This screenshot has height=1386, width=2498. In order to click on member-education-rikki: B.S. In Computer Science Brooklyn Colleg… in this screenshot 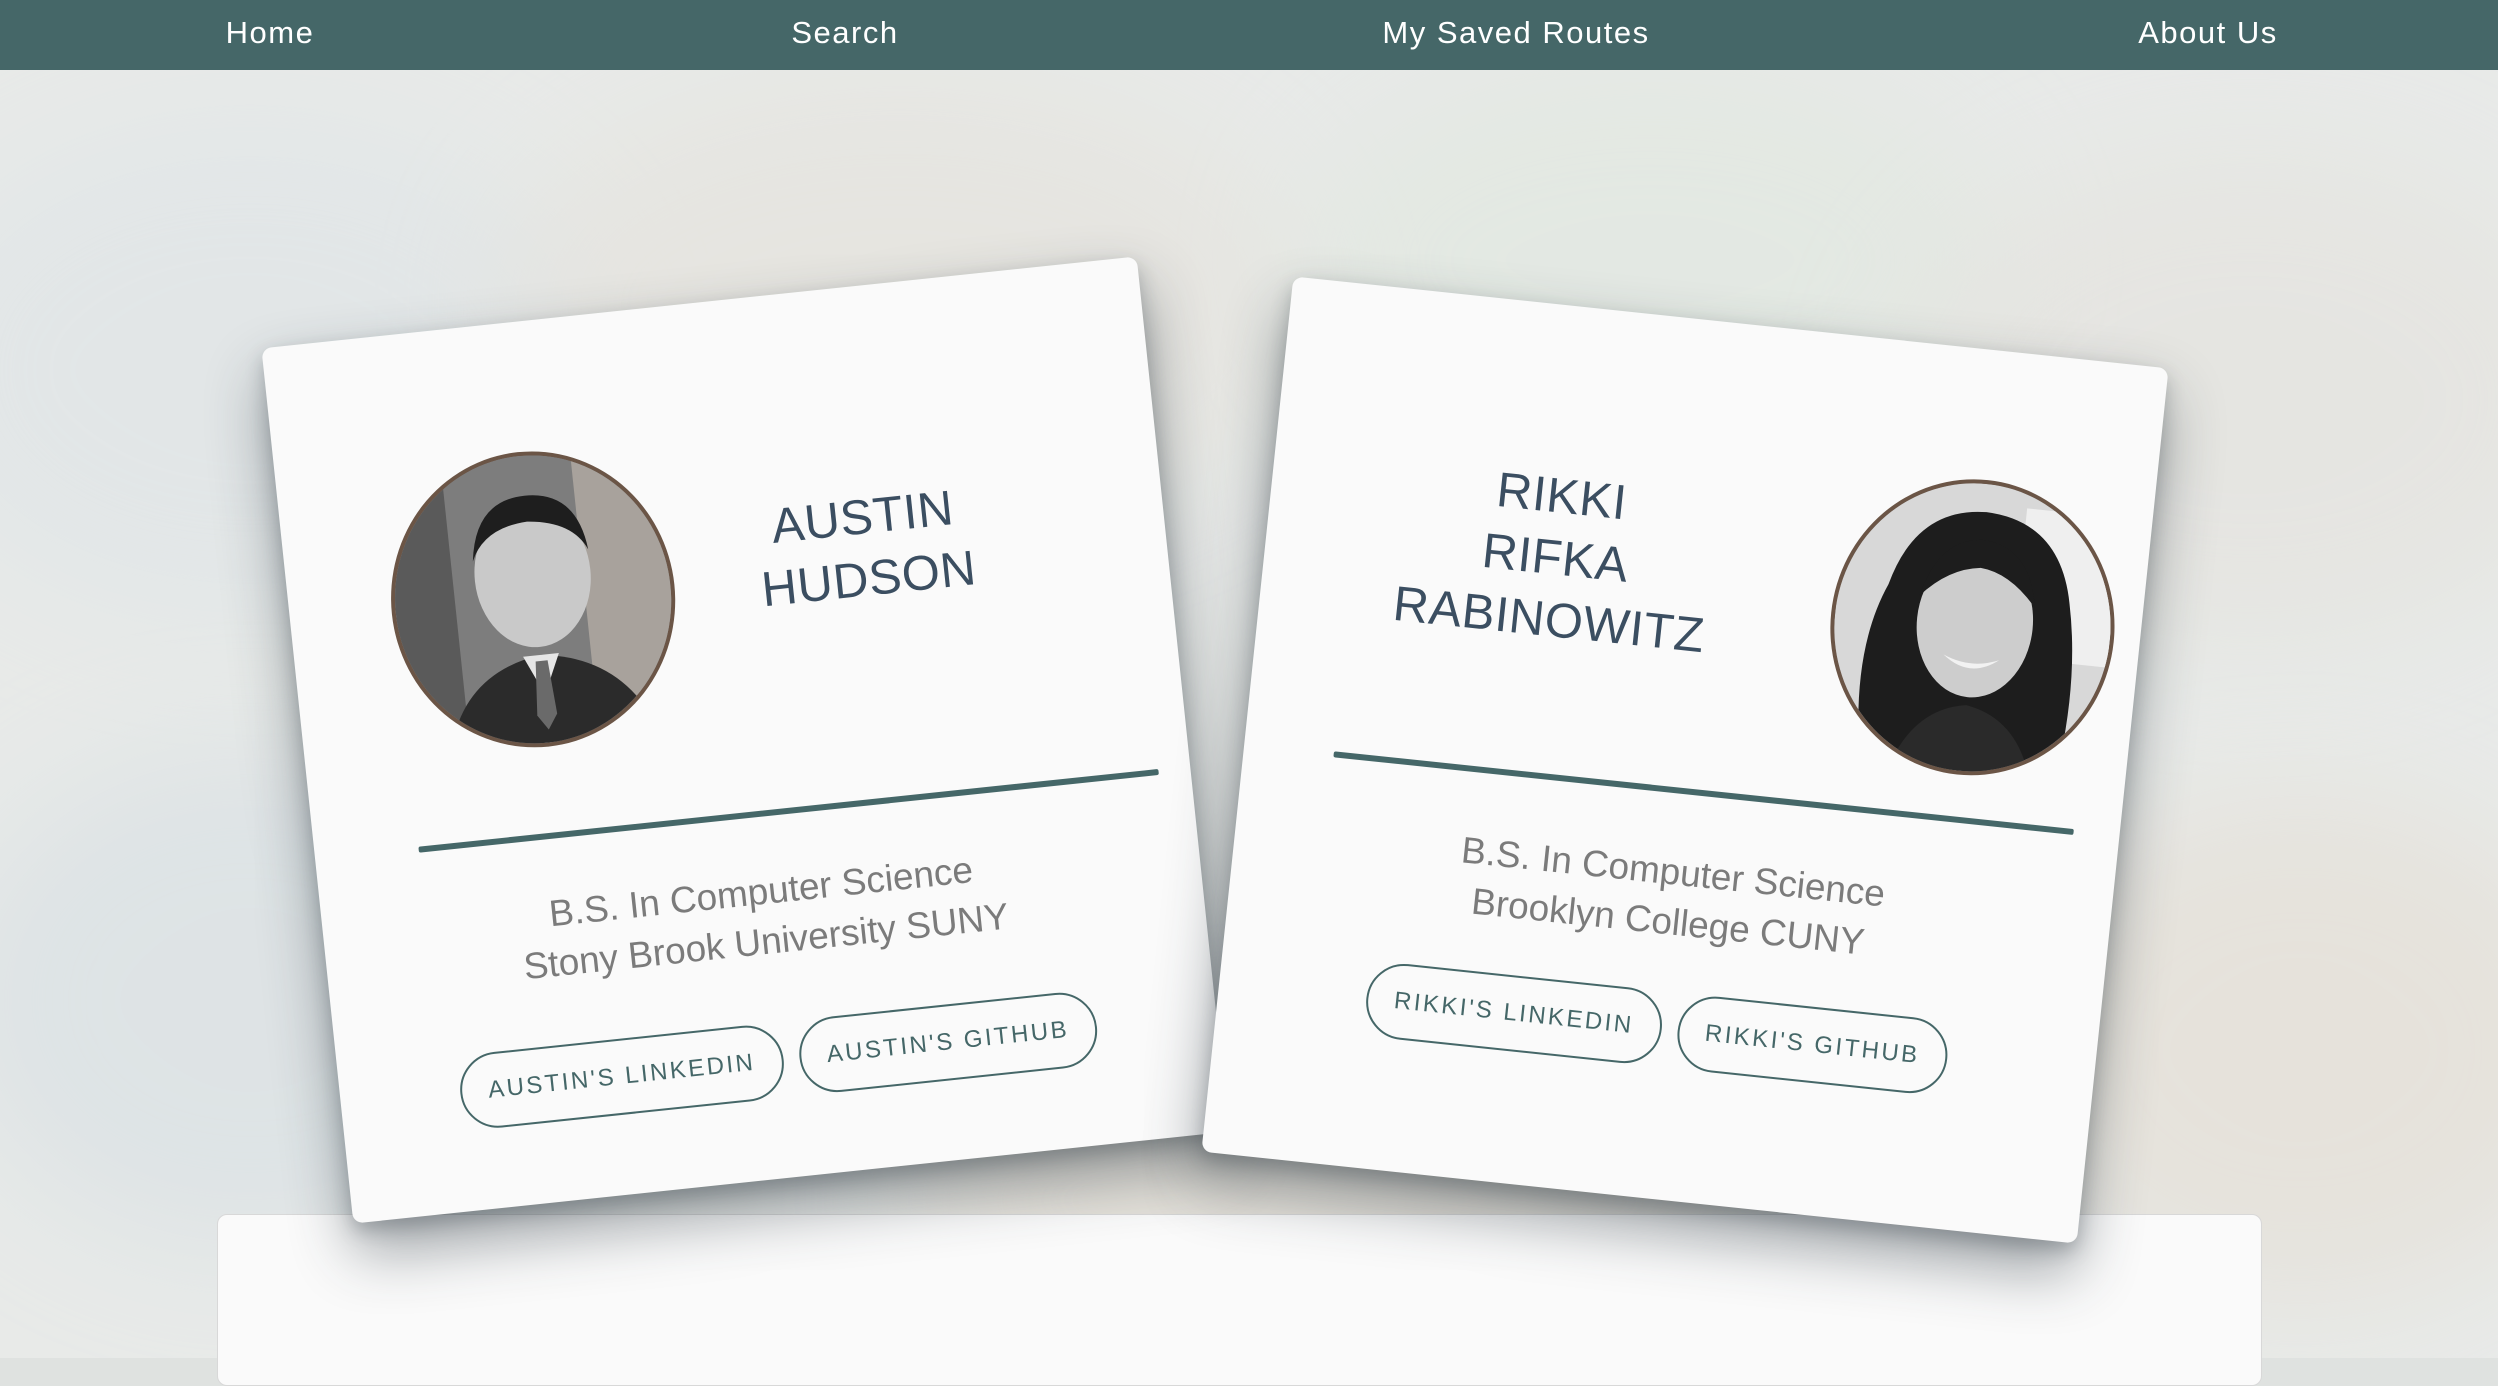, I will do `click(1670, 897)`.